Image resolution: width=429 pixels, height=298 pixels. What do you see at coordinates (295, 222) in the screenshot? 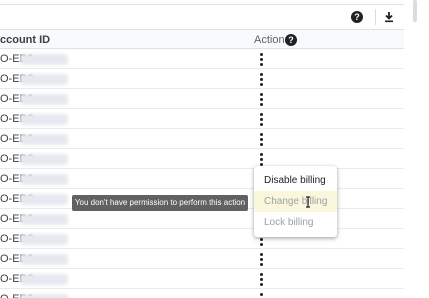
I see `menu-item-lock-billing: Lock billing` at bounding box center [295, 222].